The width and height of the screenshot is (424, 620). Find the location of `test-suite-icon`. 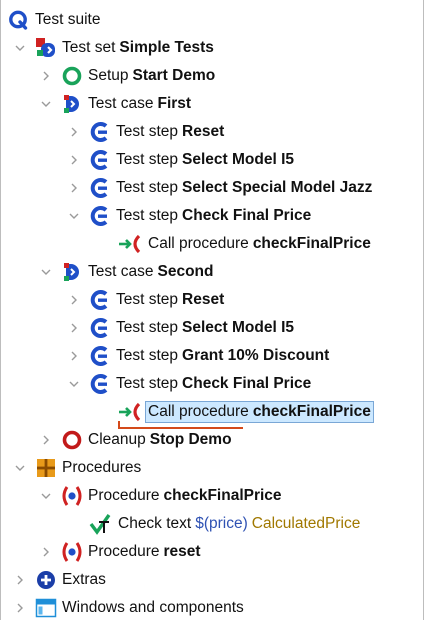

test-suite-icon is located at coordinates (18, 20).